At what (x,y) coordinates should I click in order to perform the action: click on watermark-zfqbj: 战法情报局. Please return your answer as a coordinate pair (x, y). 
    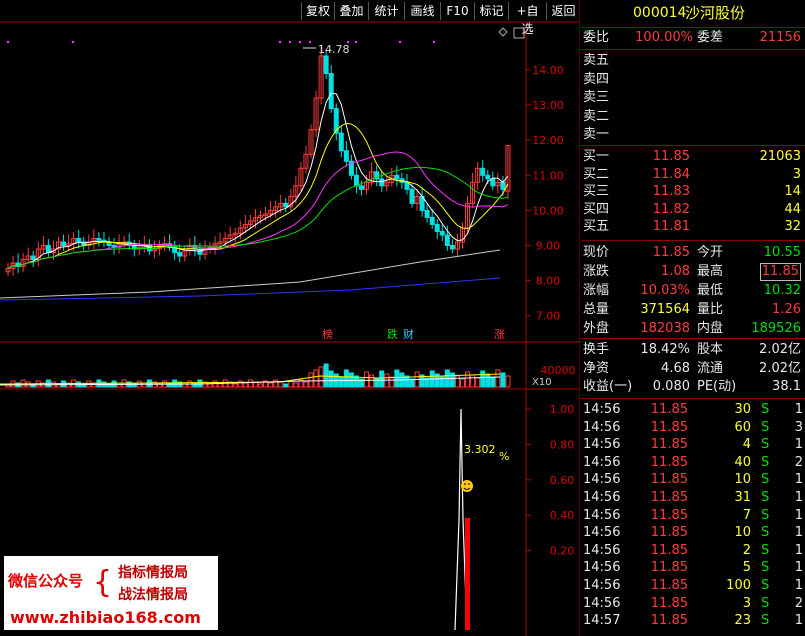
    Looking at the image, I should click on (153, 595).